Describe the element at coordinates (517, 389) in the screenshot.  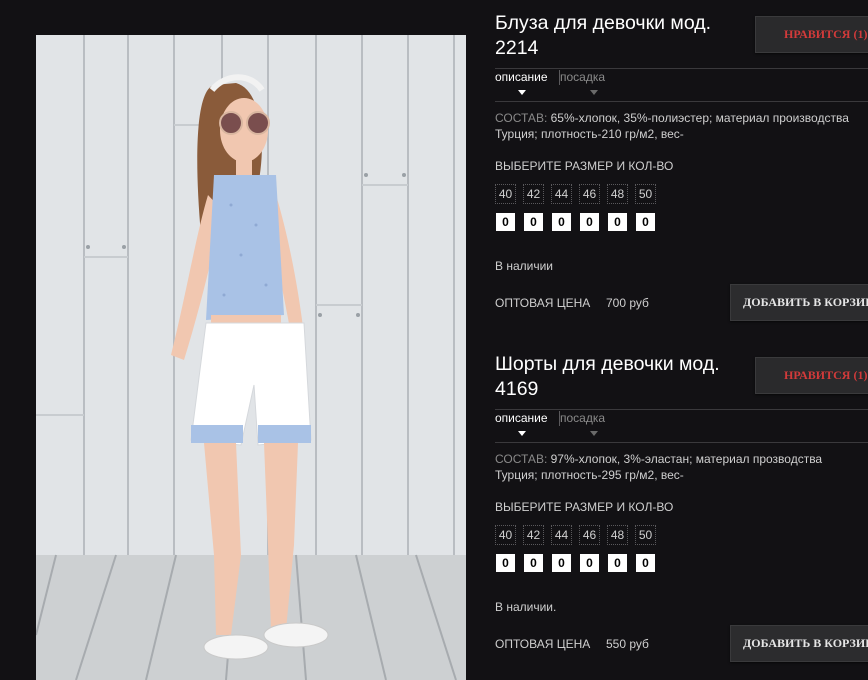
I see `product-model-number: 4169` at that location.